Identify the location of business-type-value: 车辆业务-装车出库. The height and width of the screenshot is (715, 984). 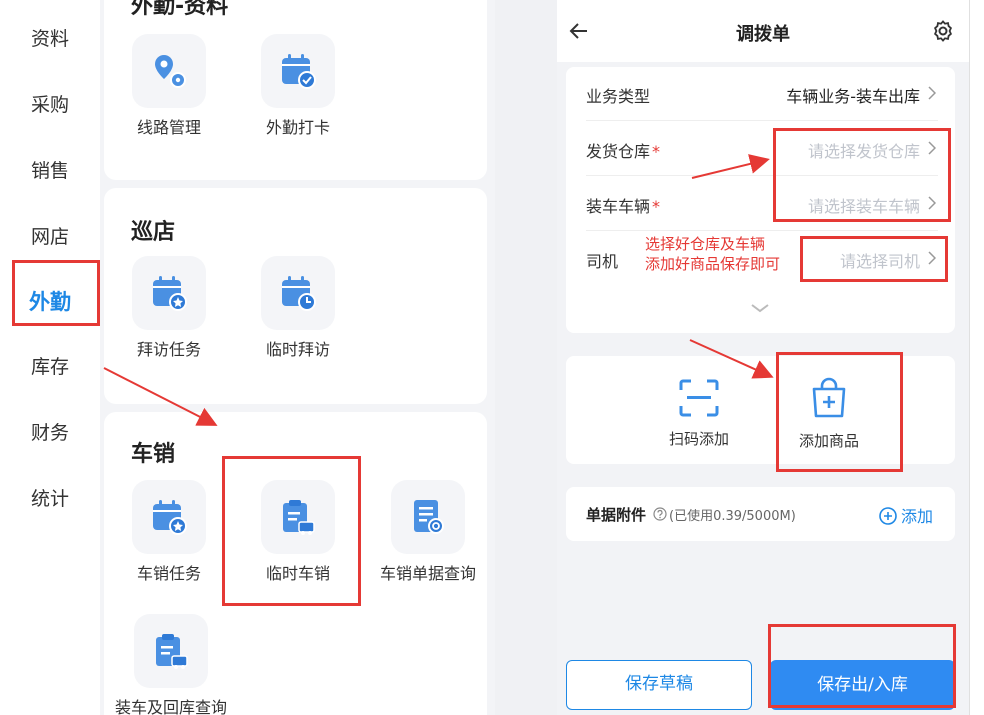
(853, 96).